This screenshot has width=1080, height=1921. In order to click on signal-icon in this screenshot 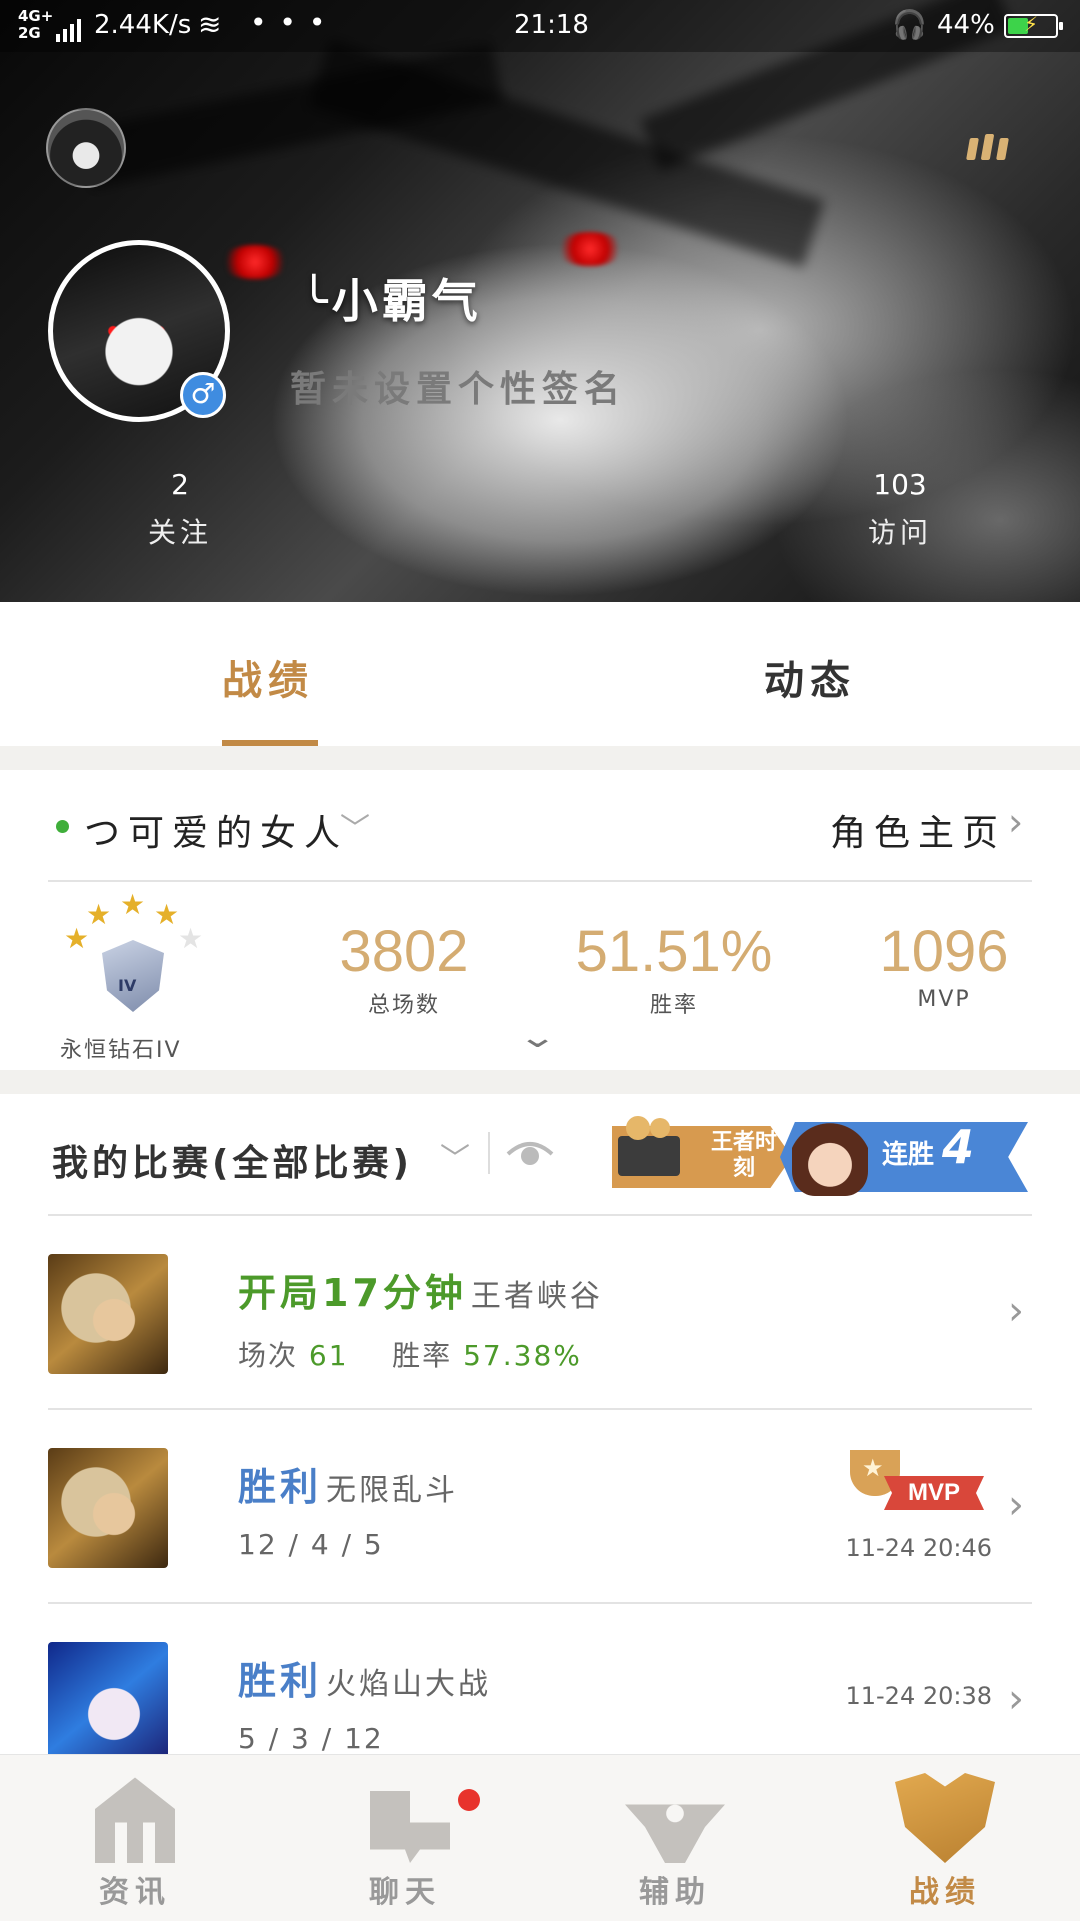, I will do `click(70, 27)`.